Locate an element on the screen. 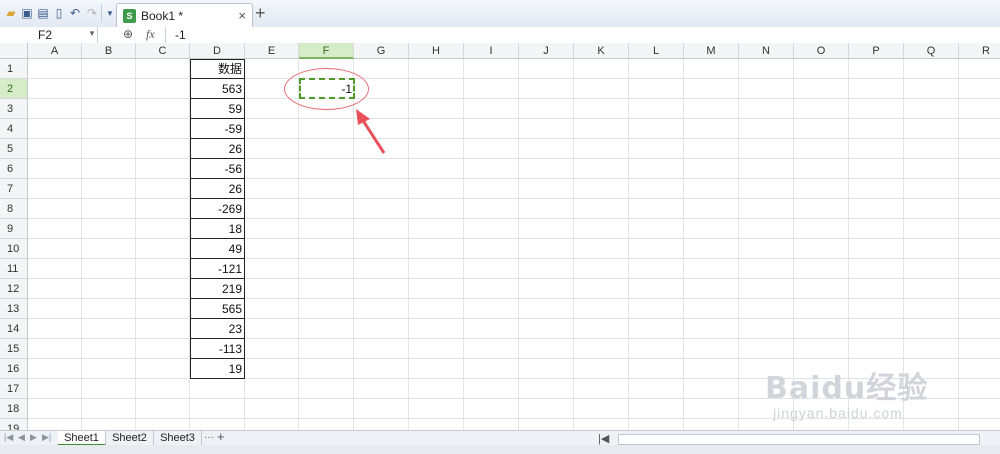 Image resolution: width=1000 pixels, height=454 pixels. close-tab-icon: × is located at coordinates (242, 15).